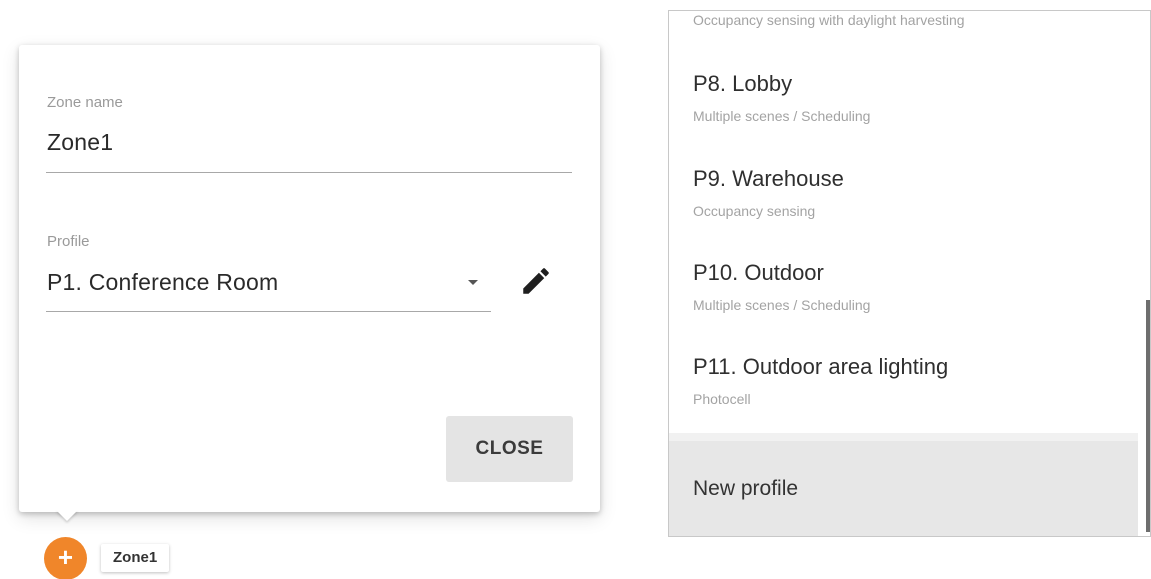  I want to click on profile-option-p11: P11. Outdoor area lighting Photocell, so click(903, 388).